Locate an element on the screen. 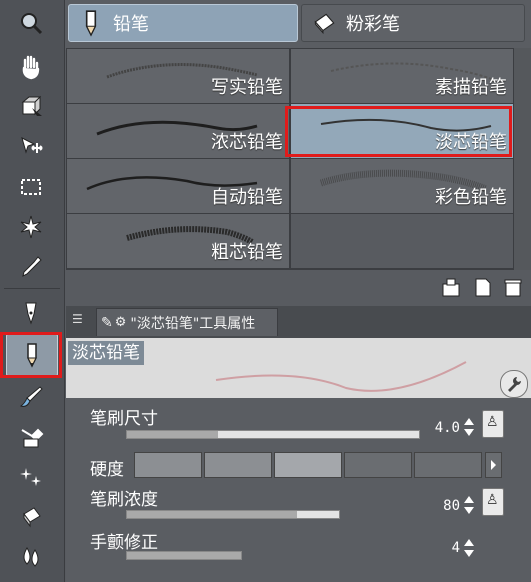 The width and height of the screenshot is (531, 582). list-item: 素描铅笔 is located at coordinates (402, 76).